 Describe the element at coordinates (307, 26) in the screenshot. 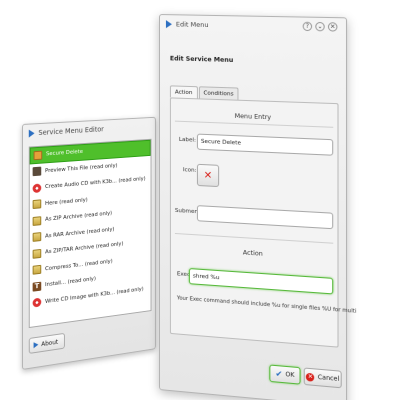

I see `help-icon: ?` at that location.